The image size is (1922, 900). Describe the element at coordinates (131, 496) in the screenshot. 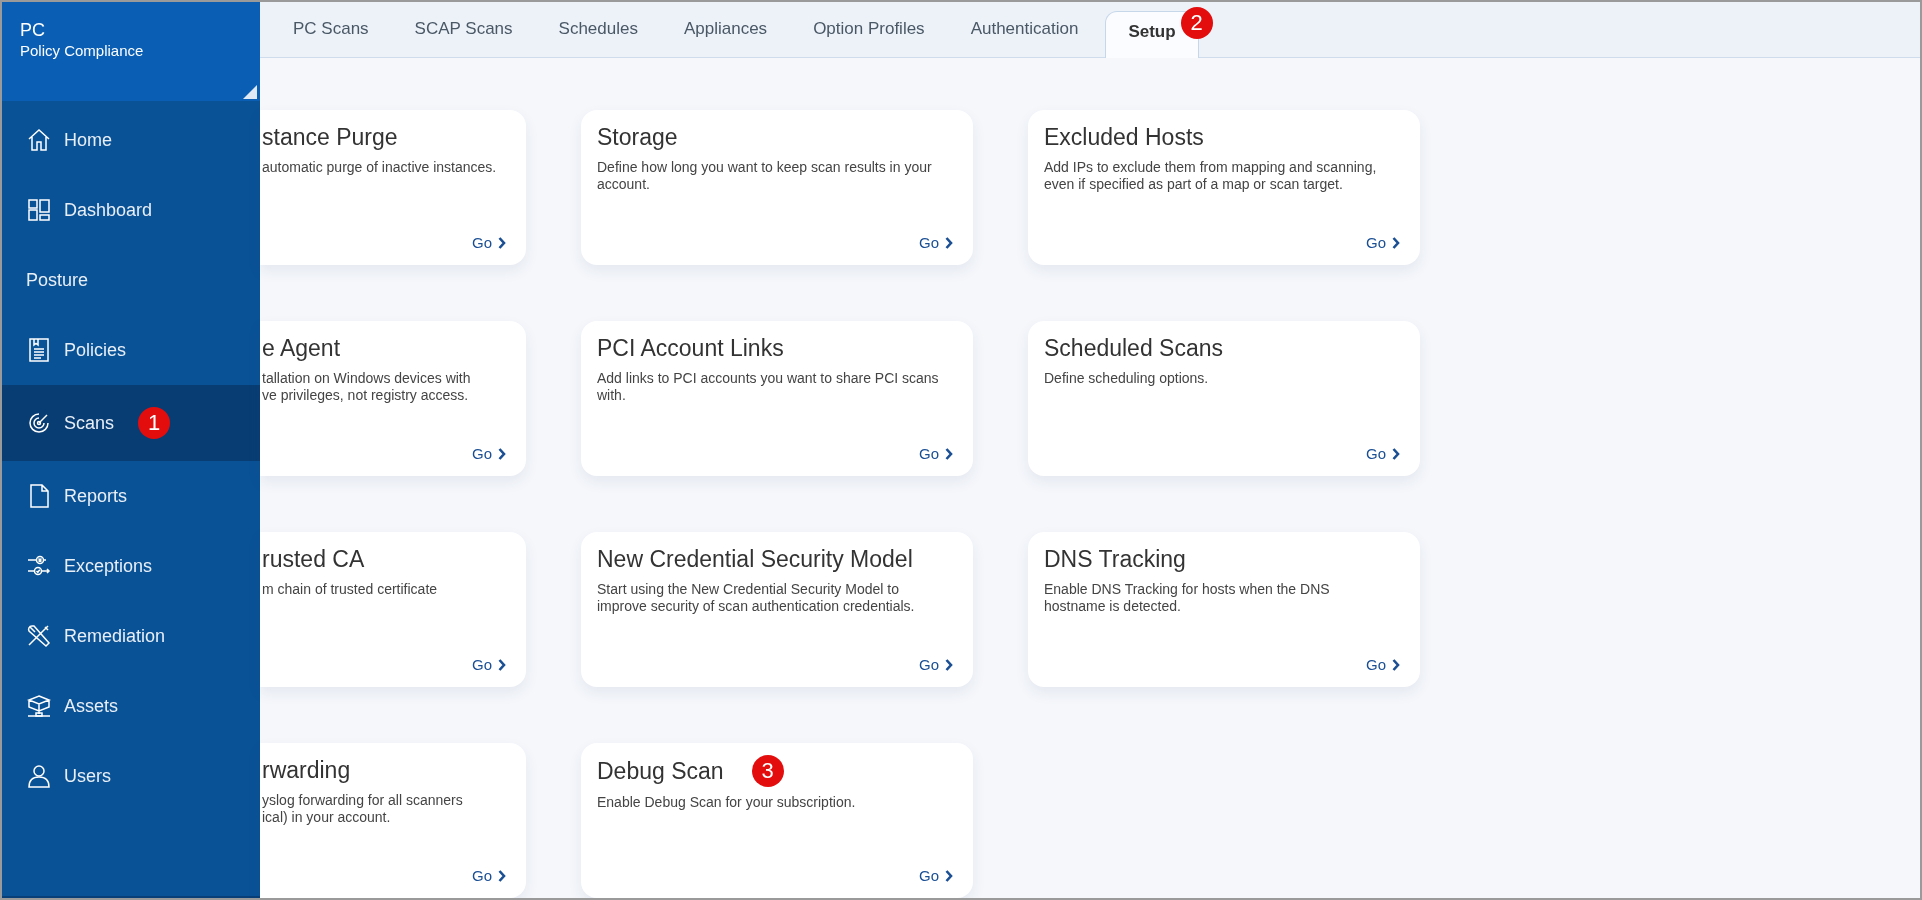

I see `nav-item: Reports` at that location.